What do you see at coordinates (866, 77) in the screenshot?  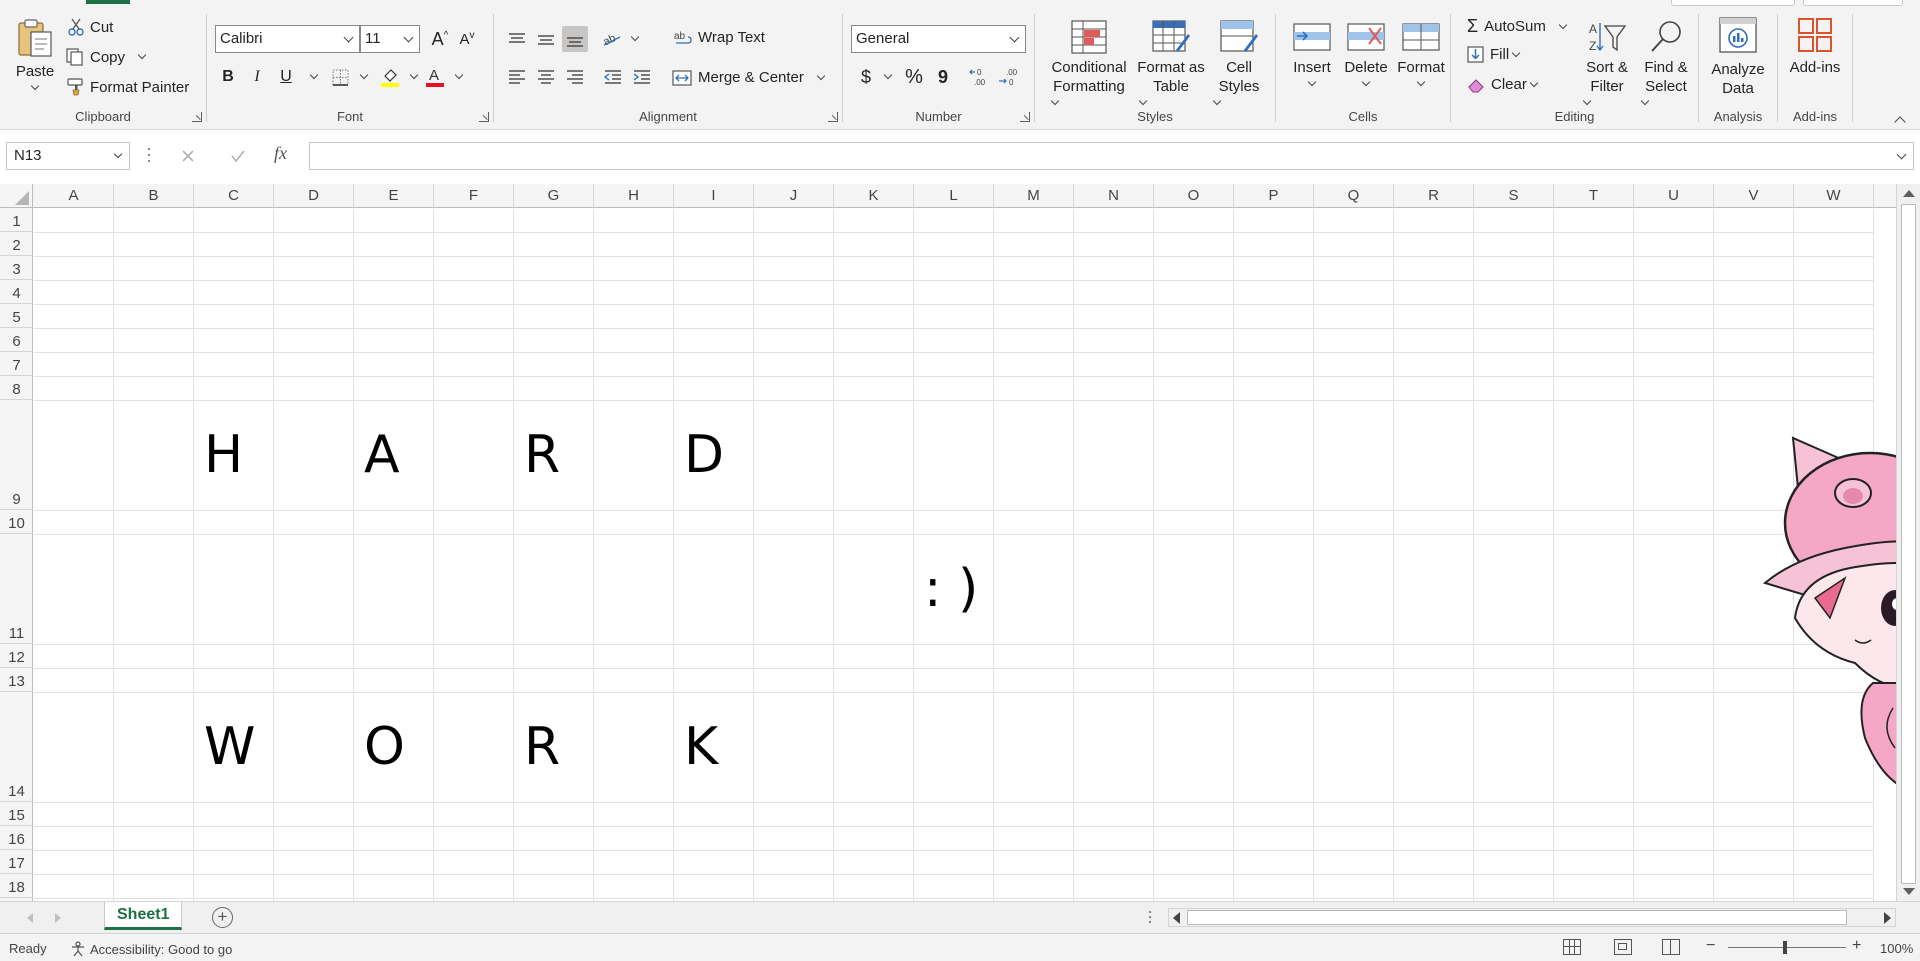 I see `currency-button: $` at bounding box center [866, 77].